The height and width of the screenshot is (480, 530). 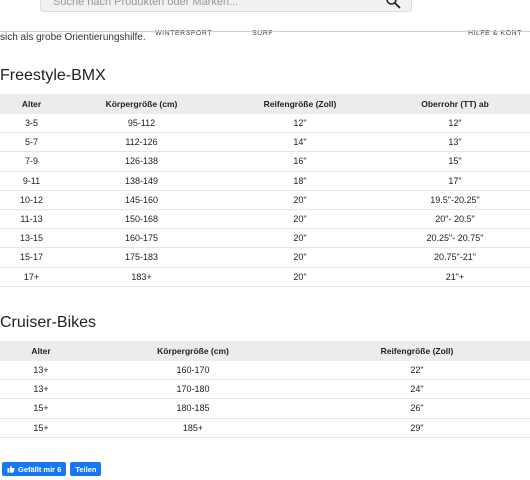 What do you see at coordinates (141, 124) in the screenshot?
I see `table-cell: 95-112` at bounding box center [141, 124].